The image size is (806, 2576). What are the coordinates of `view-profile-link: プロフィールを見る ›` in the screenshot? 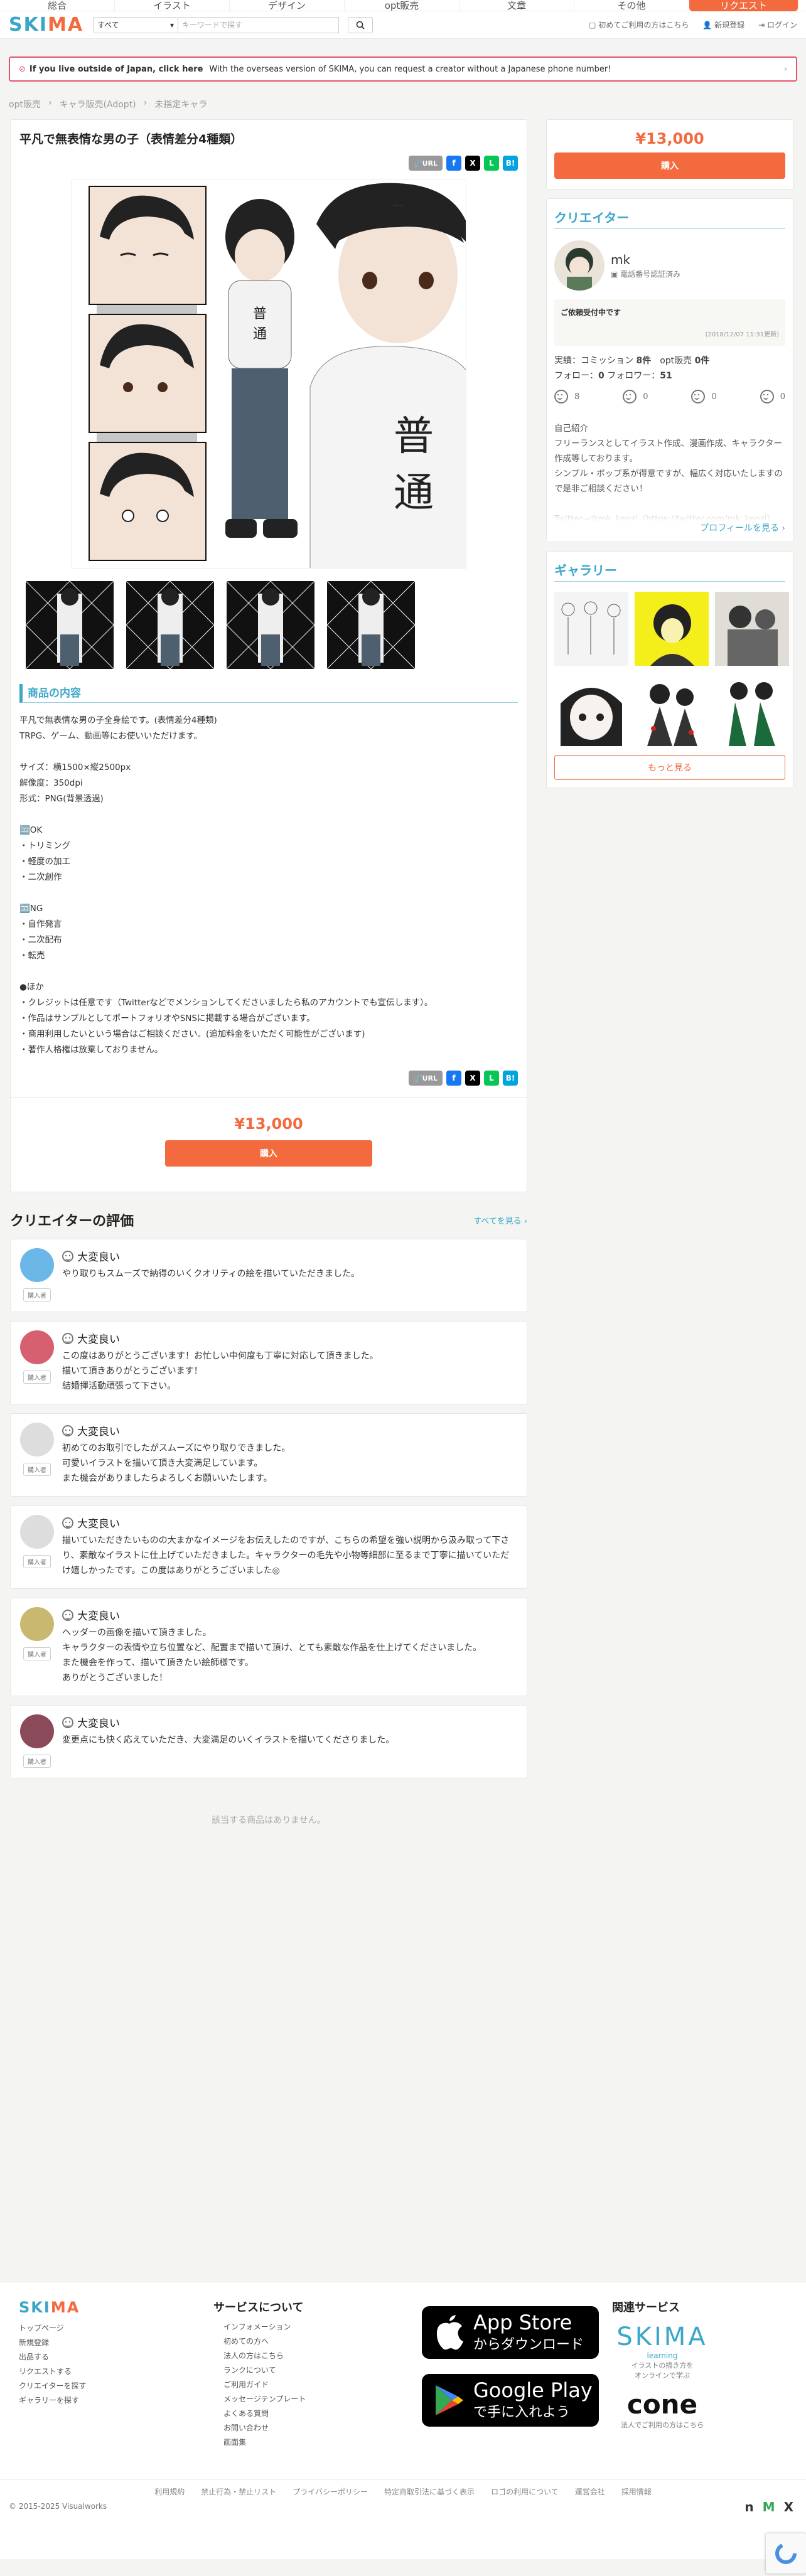 It's located at (669, 527).